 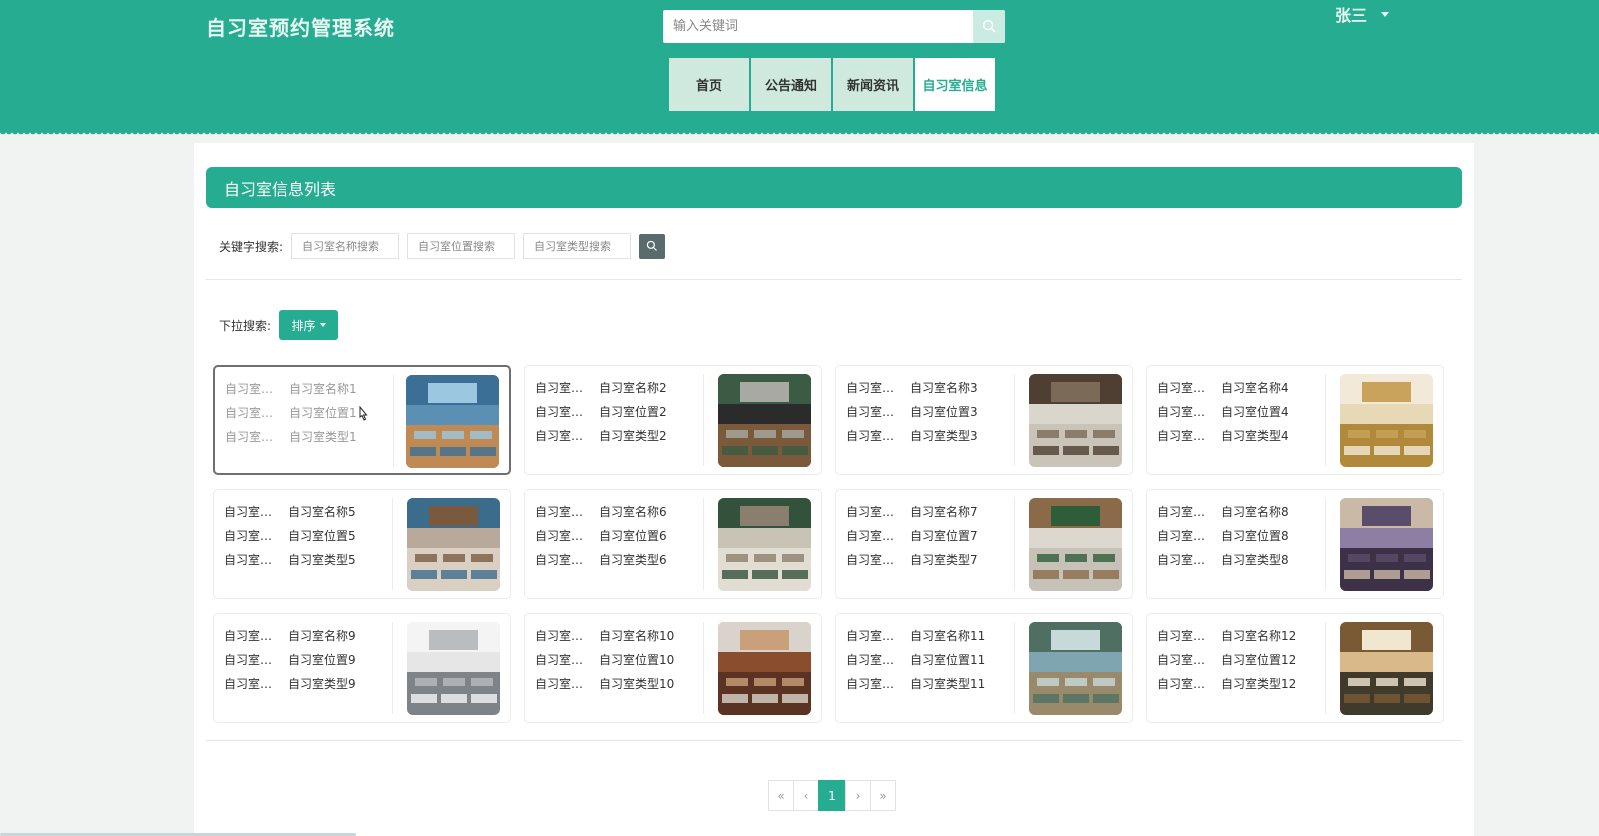 I want to click on room-card: 自习室… 自习室名称9 自习室… 自习室位置9 自习室… 自习室类型9, so click(x=362, y=668).